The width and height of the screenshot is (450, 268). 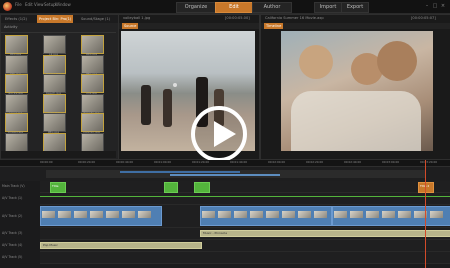 I want to click on ruler-tick: 00:02:40.00, so click(x=353, y=162).